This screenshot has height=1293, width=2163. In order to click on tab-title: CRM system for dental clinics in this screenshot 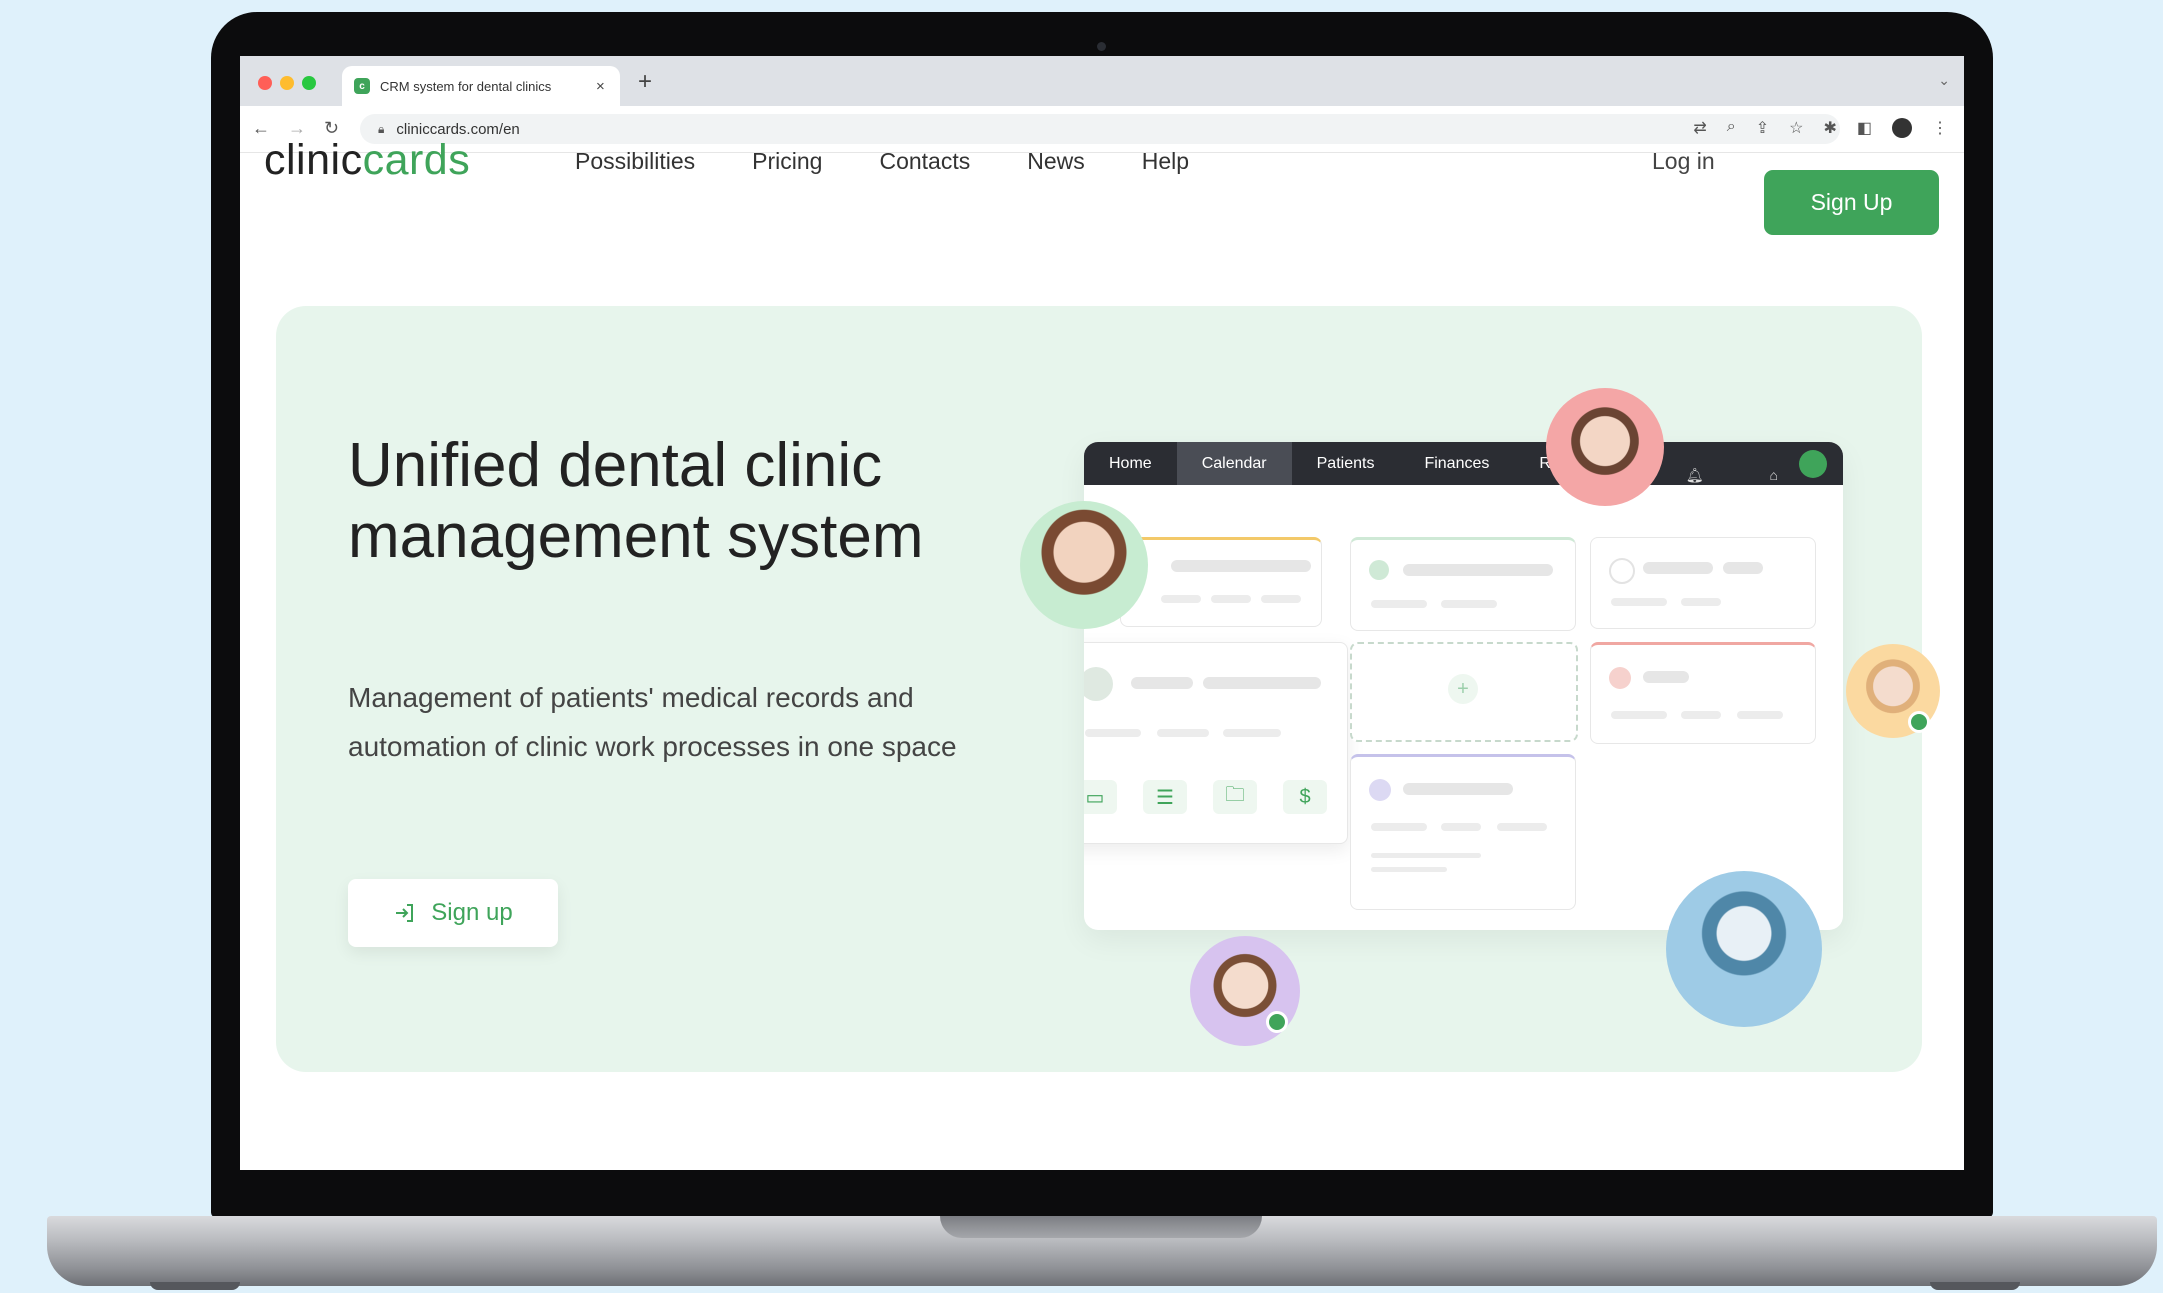, I will do `click(466, 86)`.